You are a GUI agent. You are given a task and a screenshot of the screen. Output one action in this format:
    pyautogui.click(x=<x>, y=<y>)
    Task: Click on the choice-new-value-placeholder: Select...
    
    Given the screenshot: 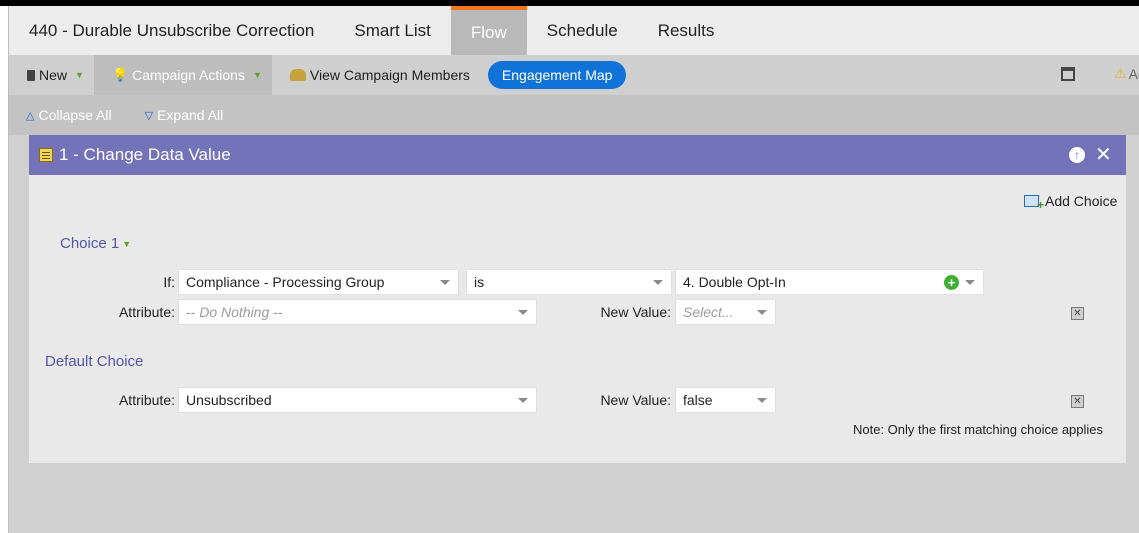 What is the action you would take?
    pyautogui.click(x=708, y=312)
    